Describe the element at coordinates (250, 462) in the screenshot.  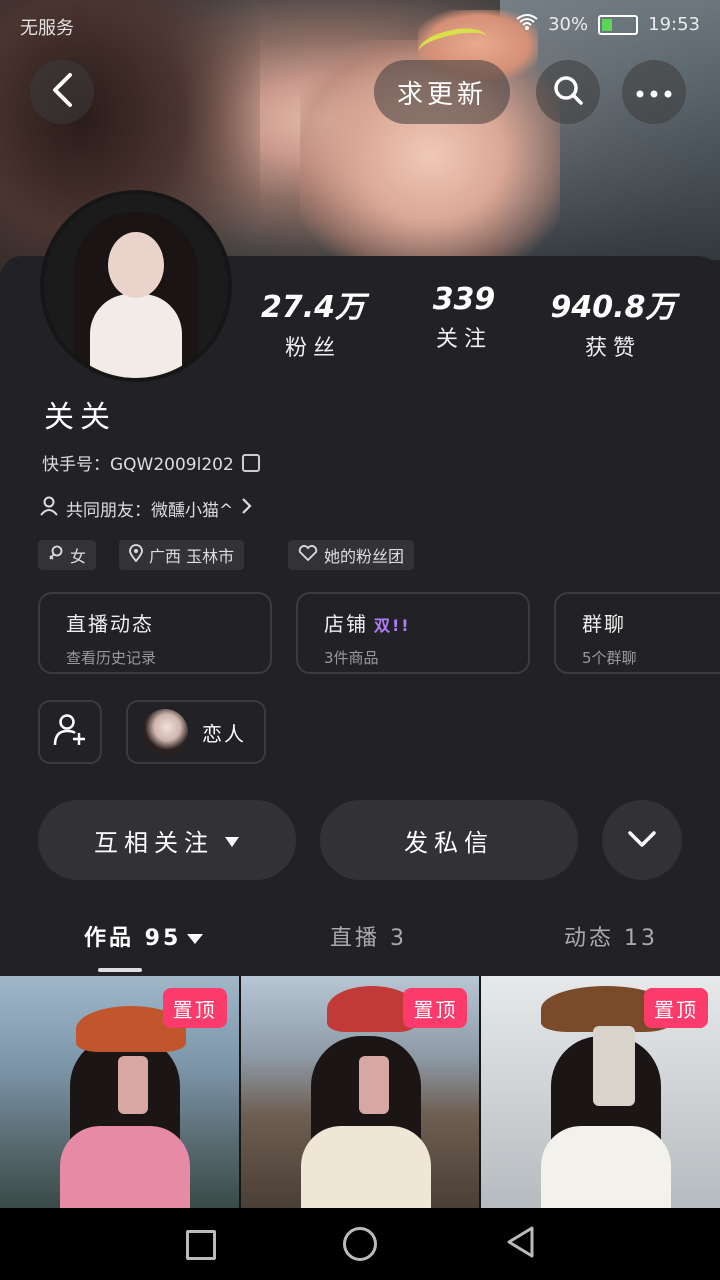
I see `copy-icon` at that location.